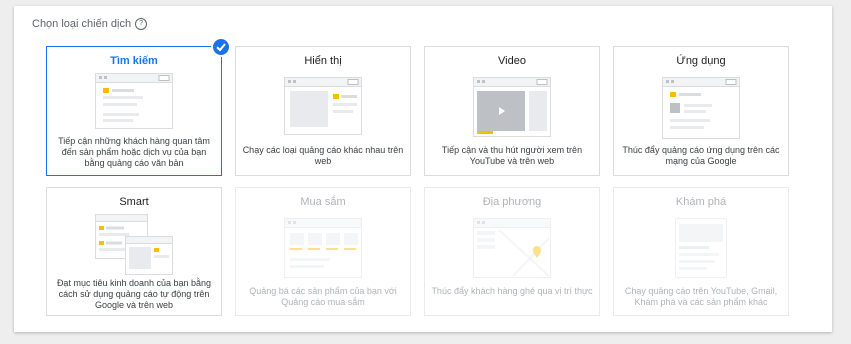 This screenshot has height=344, width=851. I want to click on checkmark-icon, so click(221, 47).